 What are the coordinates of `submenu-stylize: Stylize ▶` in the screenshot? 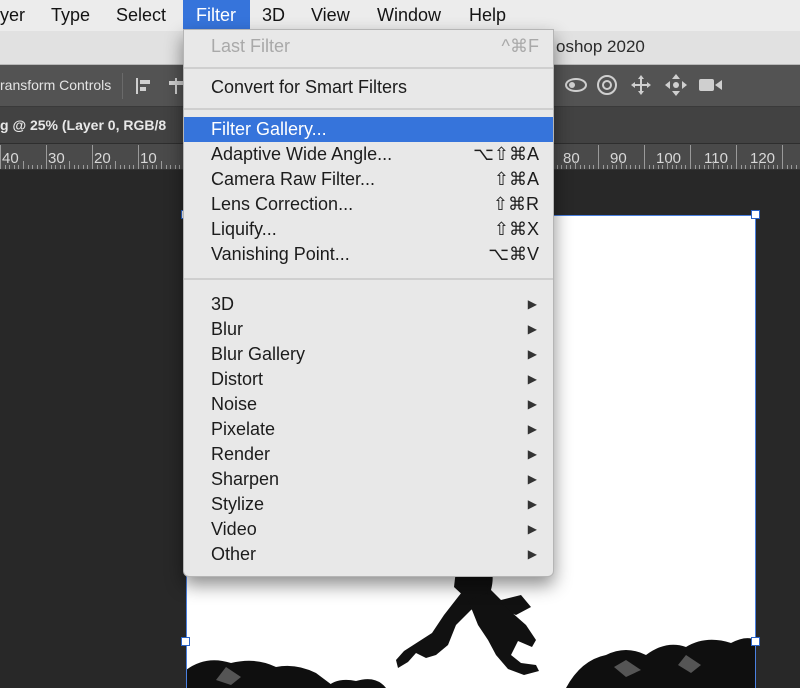 It's located at (368, 504).